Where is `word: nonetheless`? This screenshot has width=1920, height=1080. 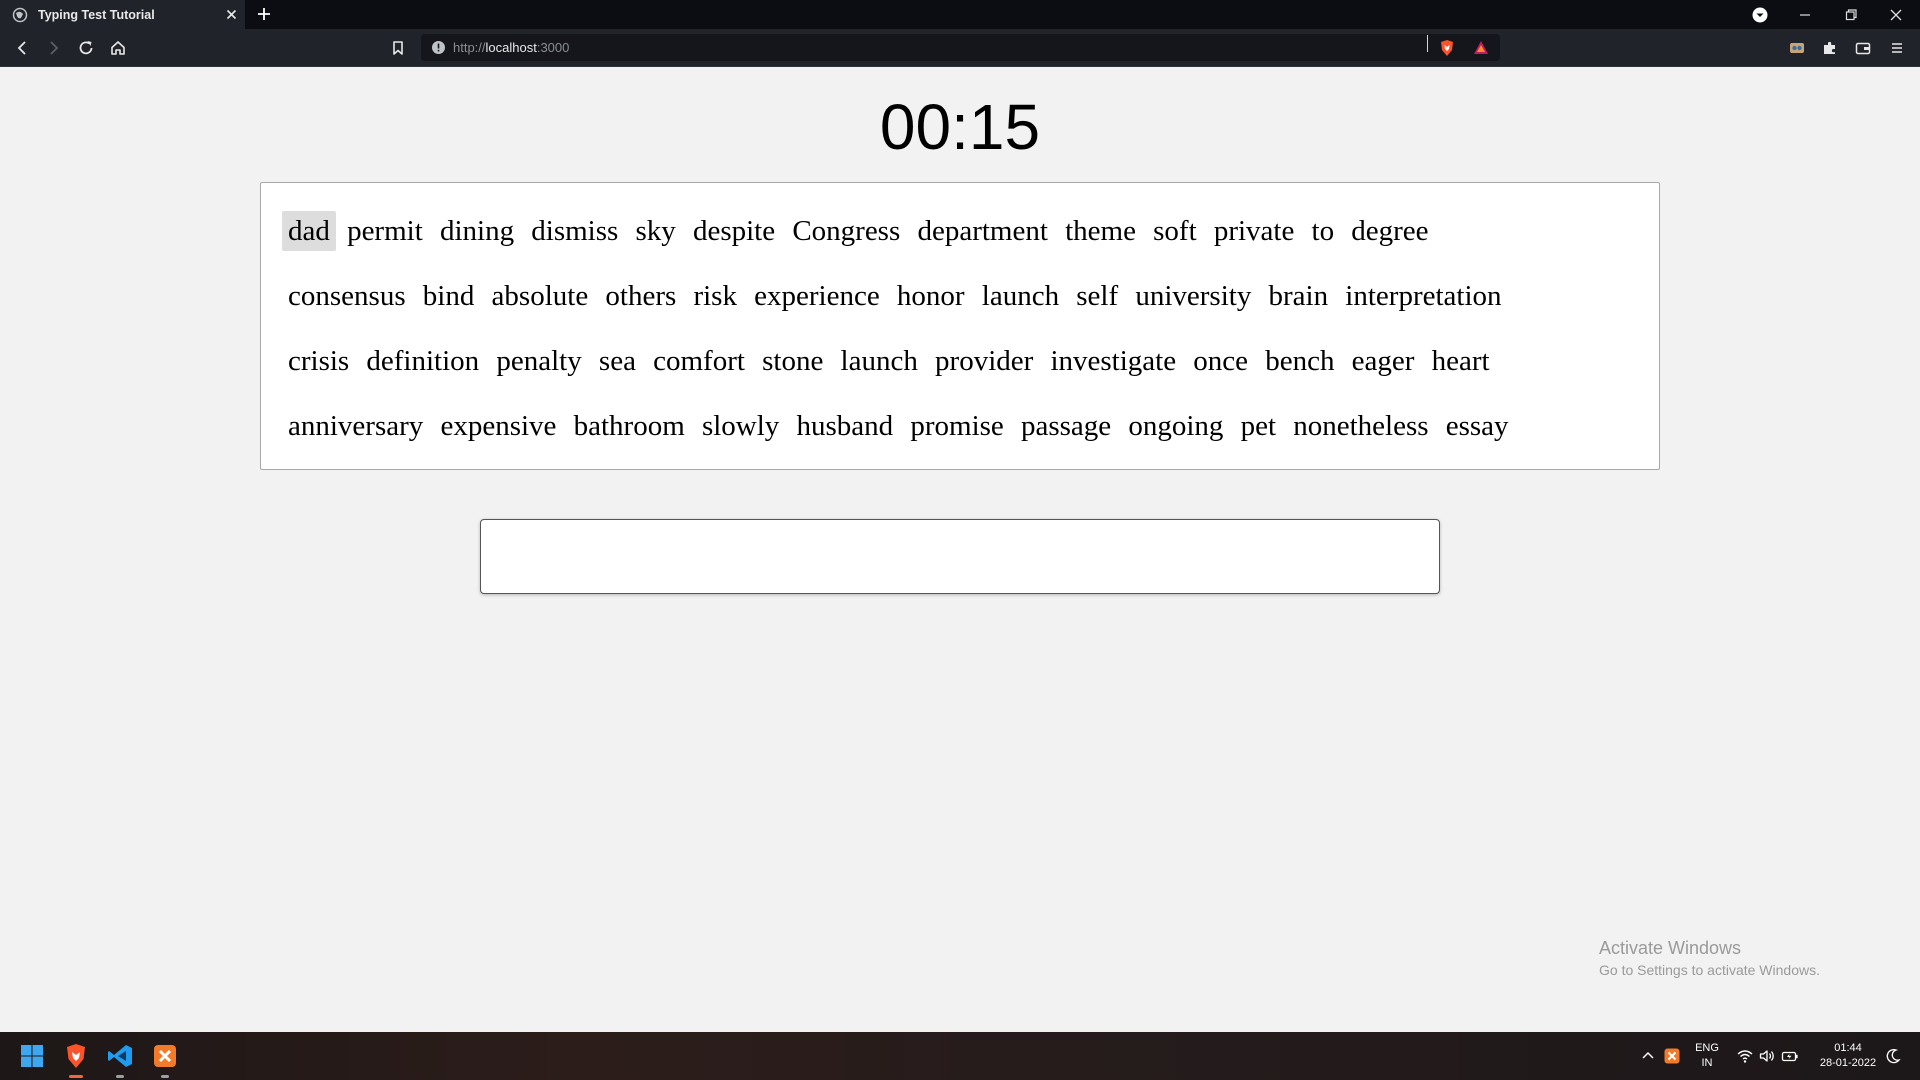 word: nonetheless is located at coordinates (1361, 426).